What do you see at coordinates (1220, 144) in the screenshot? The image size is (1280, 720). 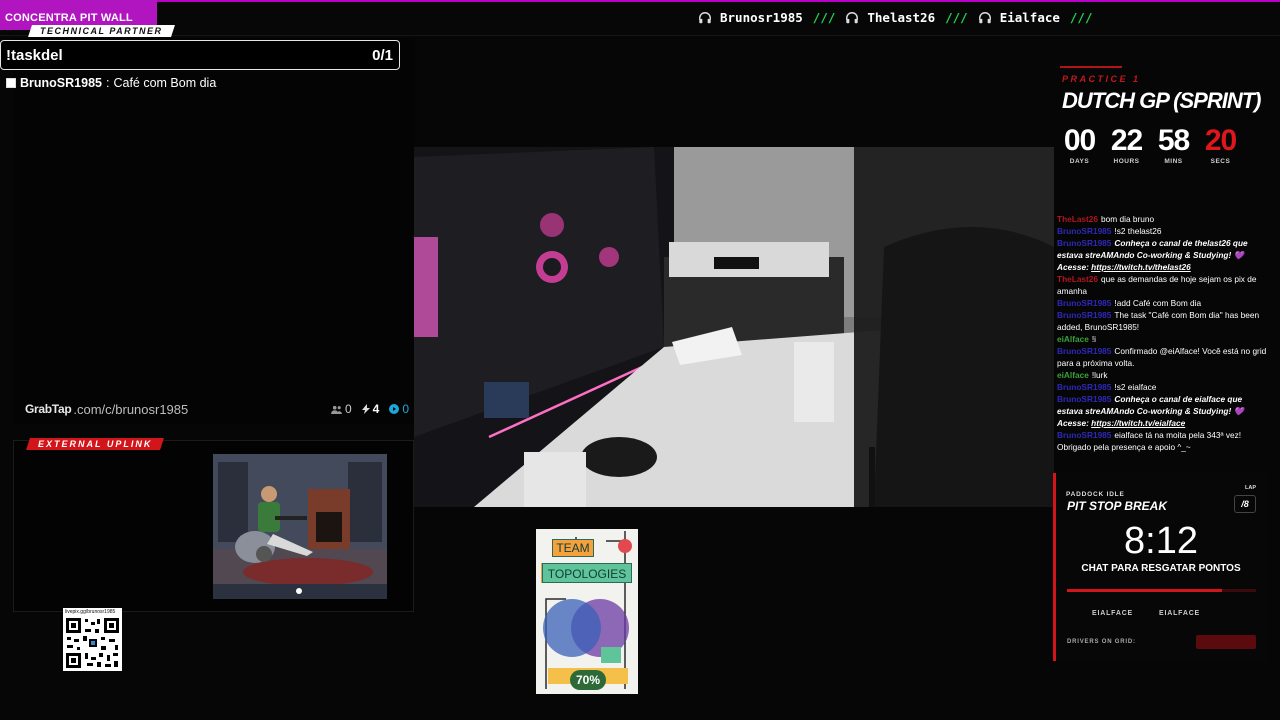 I see `countdown-secs: 20 SECS` at bounding box center [1220, 144].